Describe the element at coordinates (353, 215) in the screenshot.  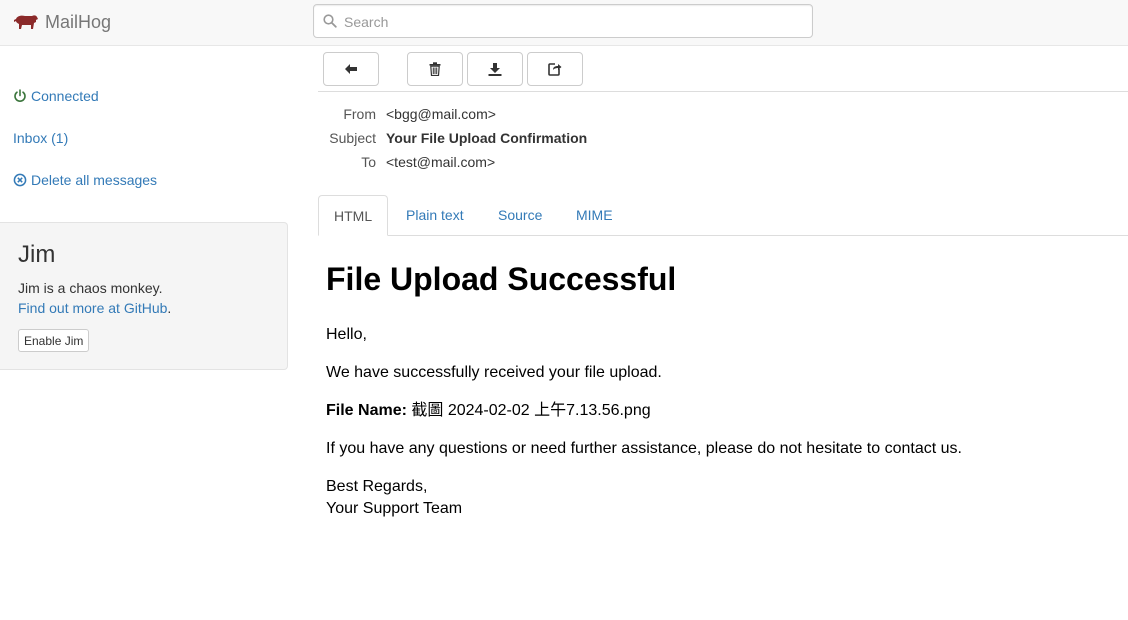
I see `tab-html: HTML` at that location.